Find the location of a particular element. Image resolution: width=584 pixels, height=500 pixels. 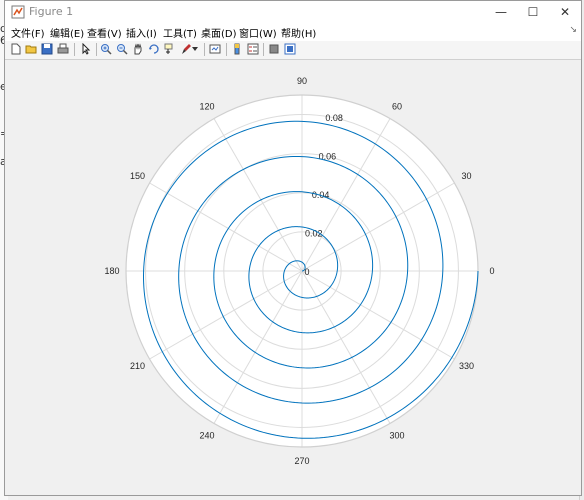

theta-tick-label: 240 is located at coordinates (206, 436).